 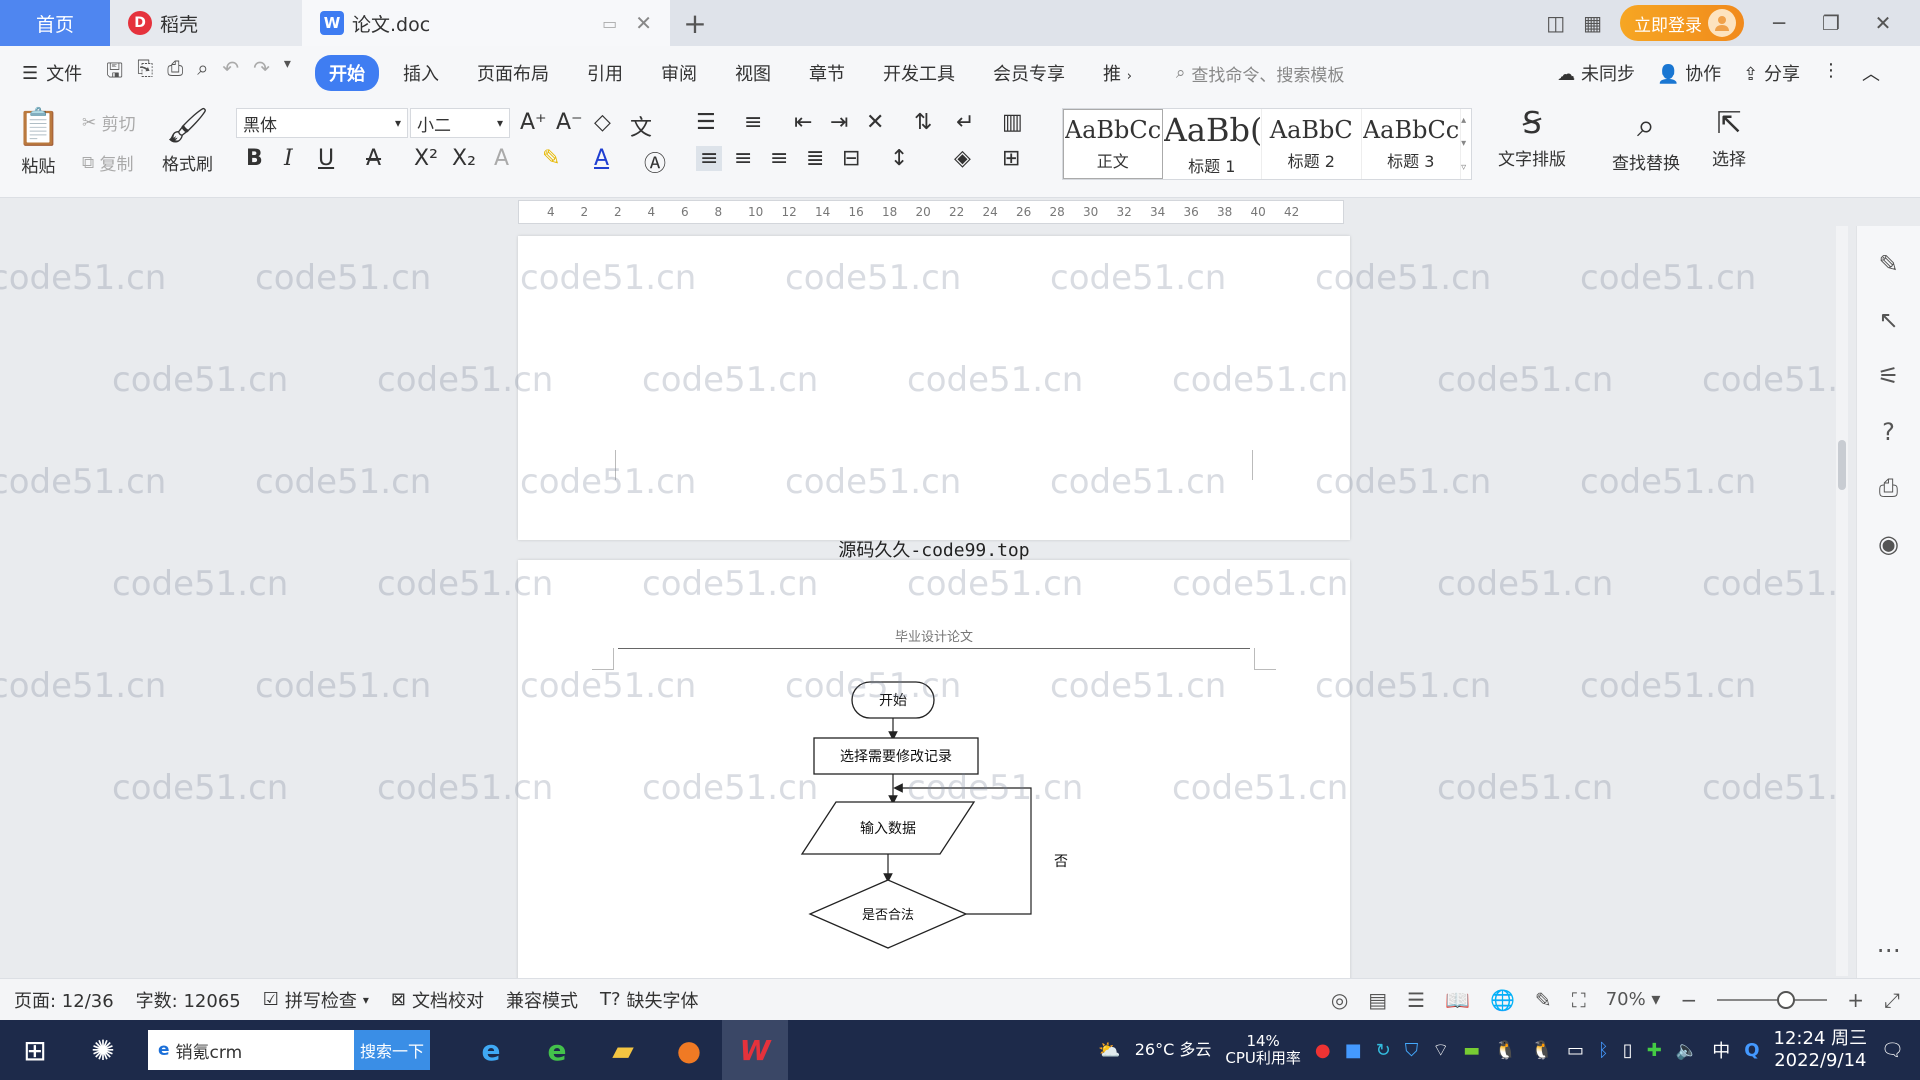 I want to click on strikethrough-icon: A, so click(x=373, y=158).